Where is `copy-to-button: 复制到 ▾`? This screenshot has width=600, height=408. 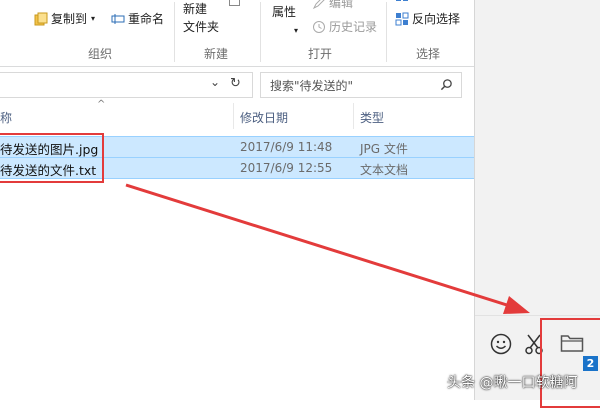 copy-to-button: 复制到 ▾ is located at coordinates (64, 18).